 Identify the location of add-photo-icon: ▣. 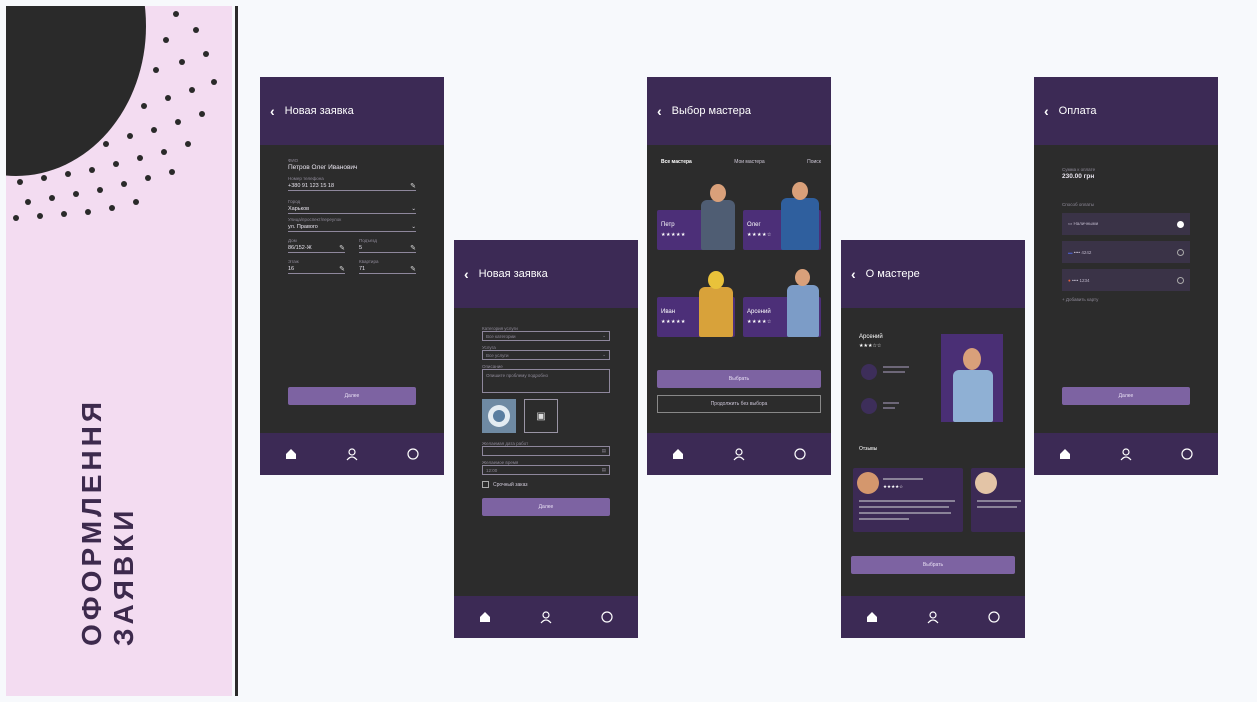
(541, 416).